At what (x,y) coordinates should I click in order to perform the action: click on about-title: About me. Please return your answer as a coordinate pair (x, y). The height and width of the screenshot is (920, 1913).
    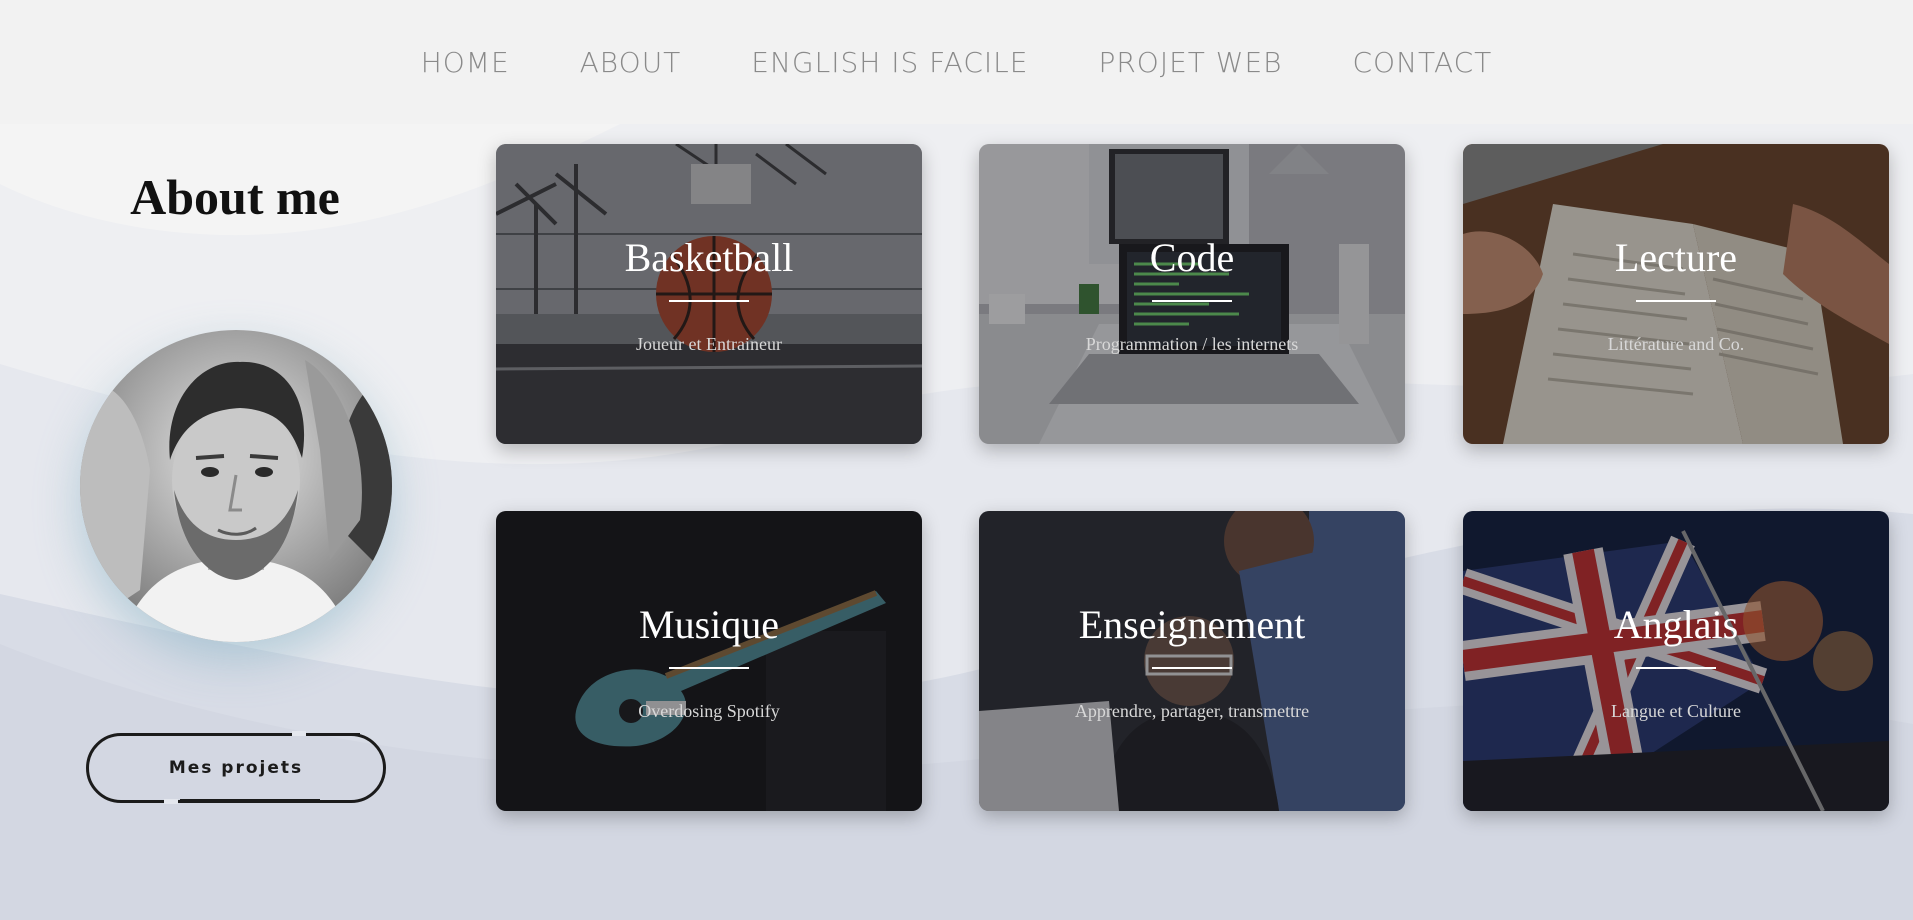
    Looking at the image, I should click on (235, 197).